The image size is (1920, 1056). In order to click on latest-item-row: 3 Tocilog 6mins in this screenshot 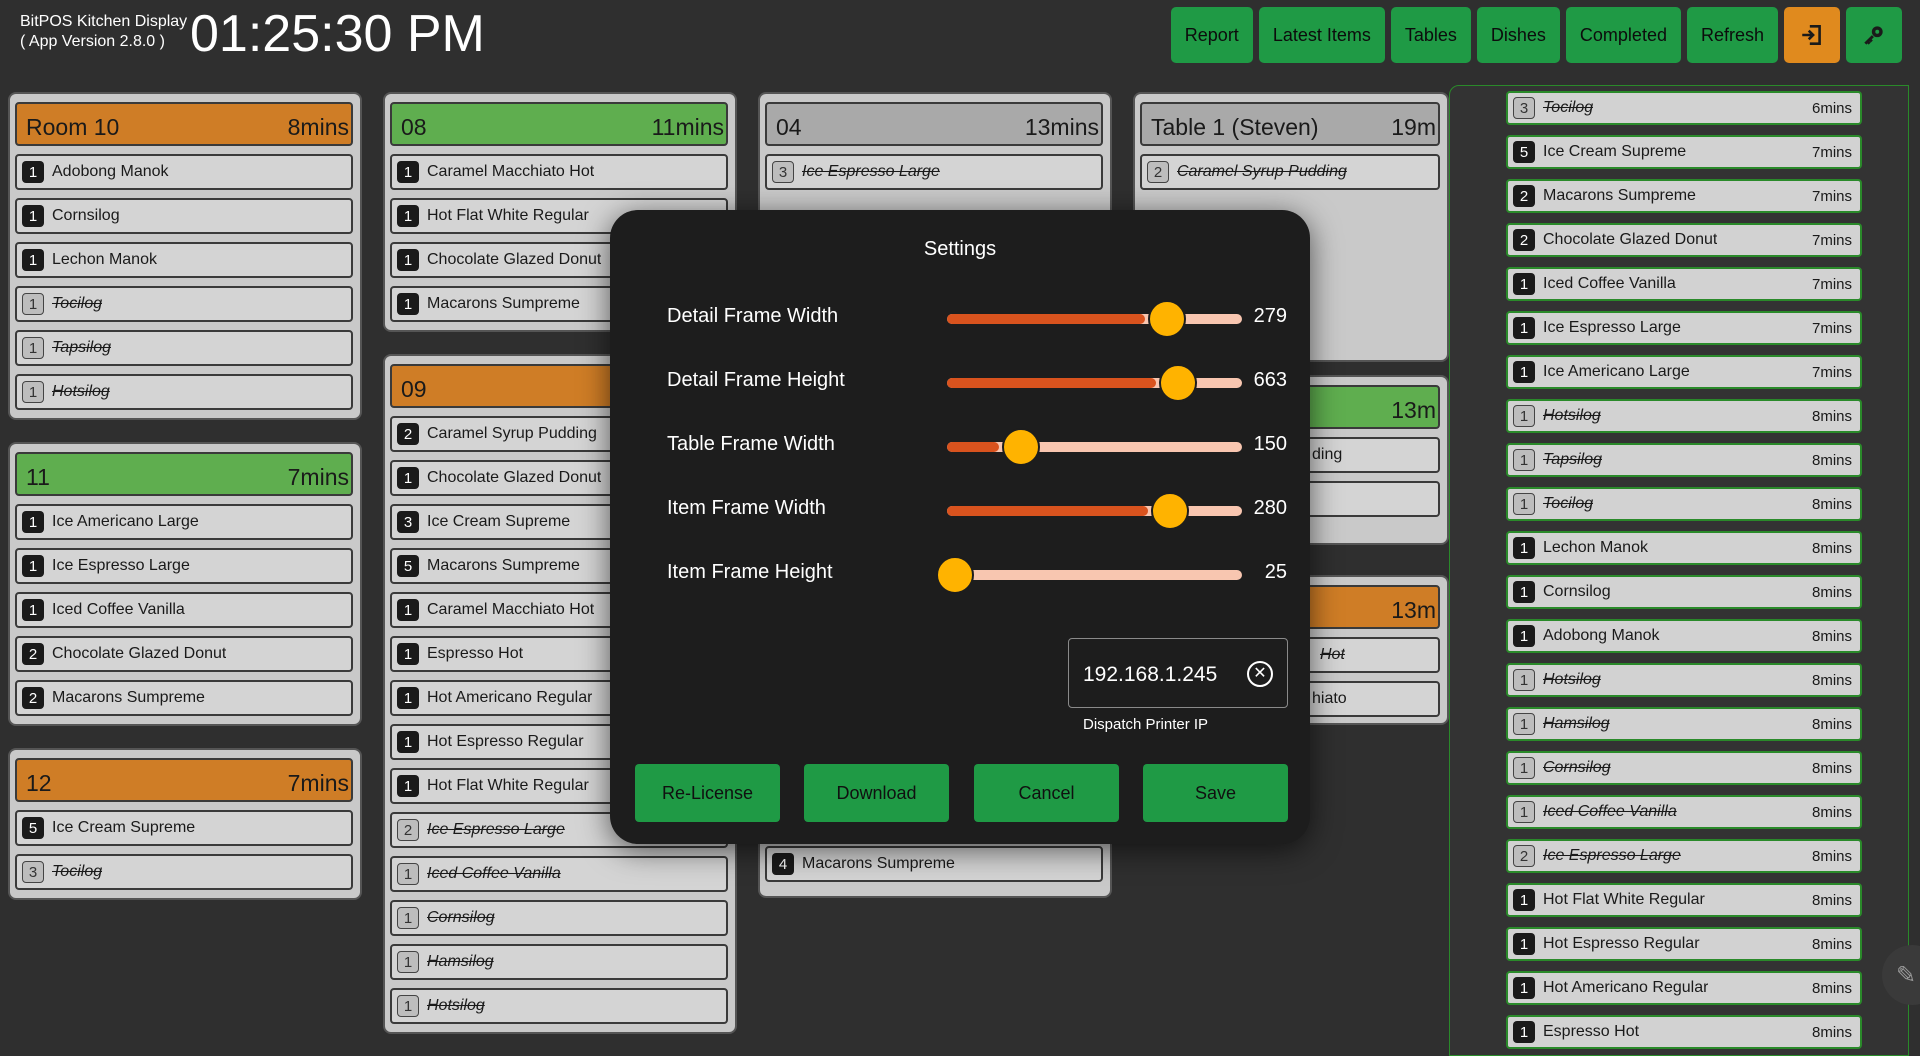, I will do `click(1684, 108)`.